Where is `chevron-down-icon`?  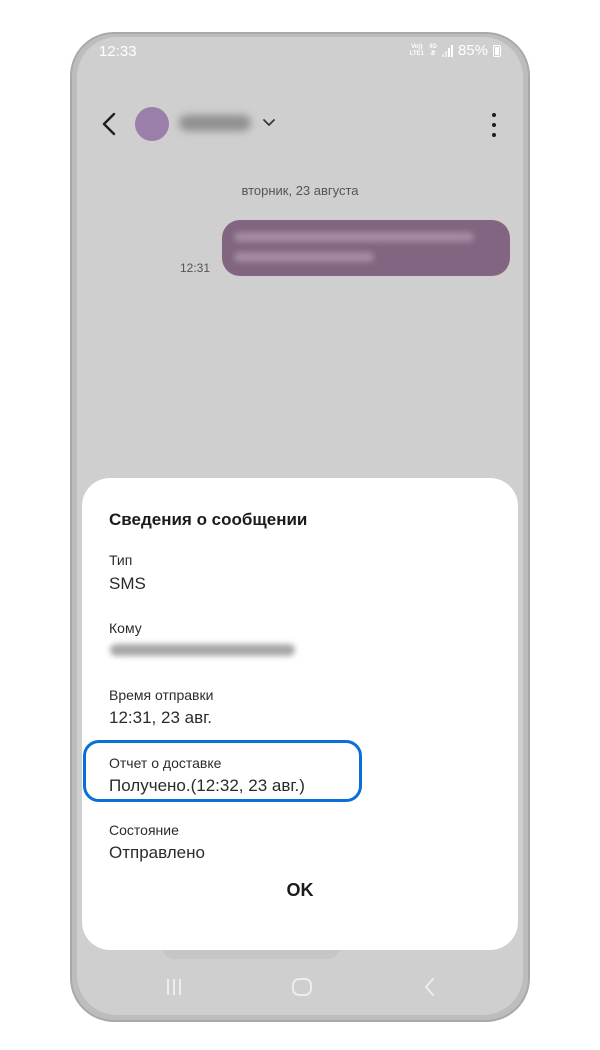
chevron-down-icon is located at coordinates (269, 122).